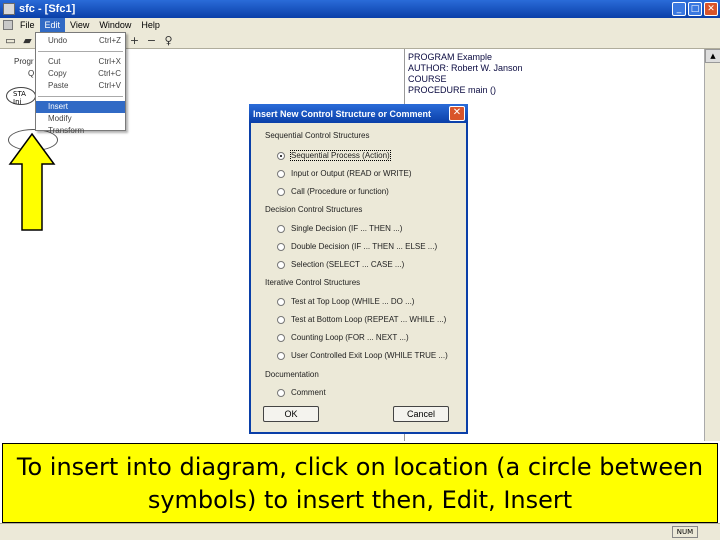  Describe the element at coordinates (80, 41) in the screenshot. I see `menu-item-undo: Undo Ctrl+Z` at that location.